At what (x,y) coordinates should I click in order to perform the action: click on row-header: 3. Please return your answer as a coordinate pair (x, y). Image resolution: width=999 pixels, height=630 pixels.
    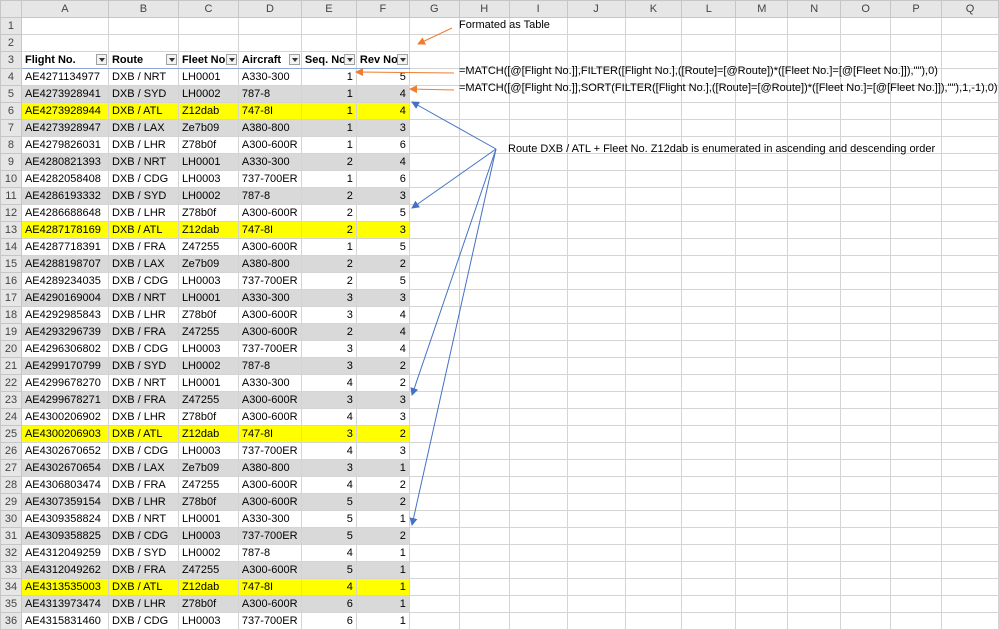
    Looking at the image, I should click on (11, 60).